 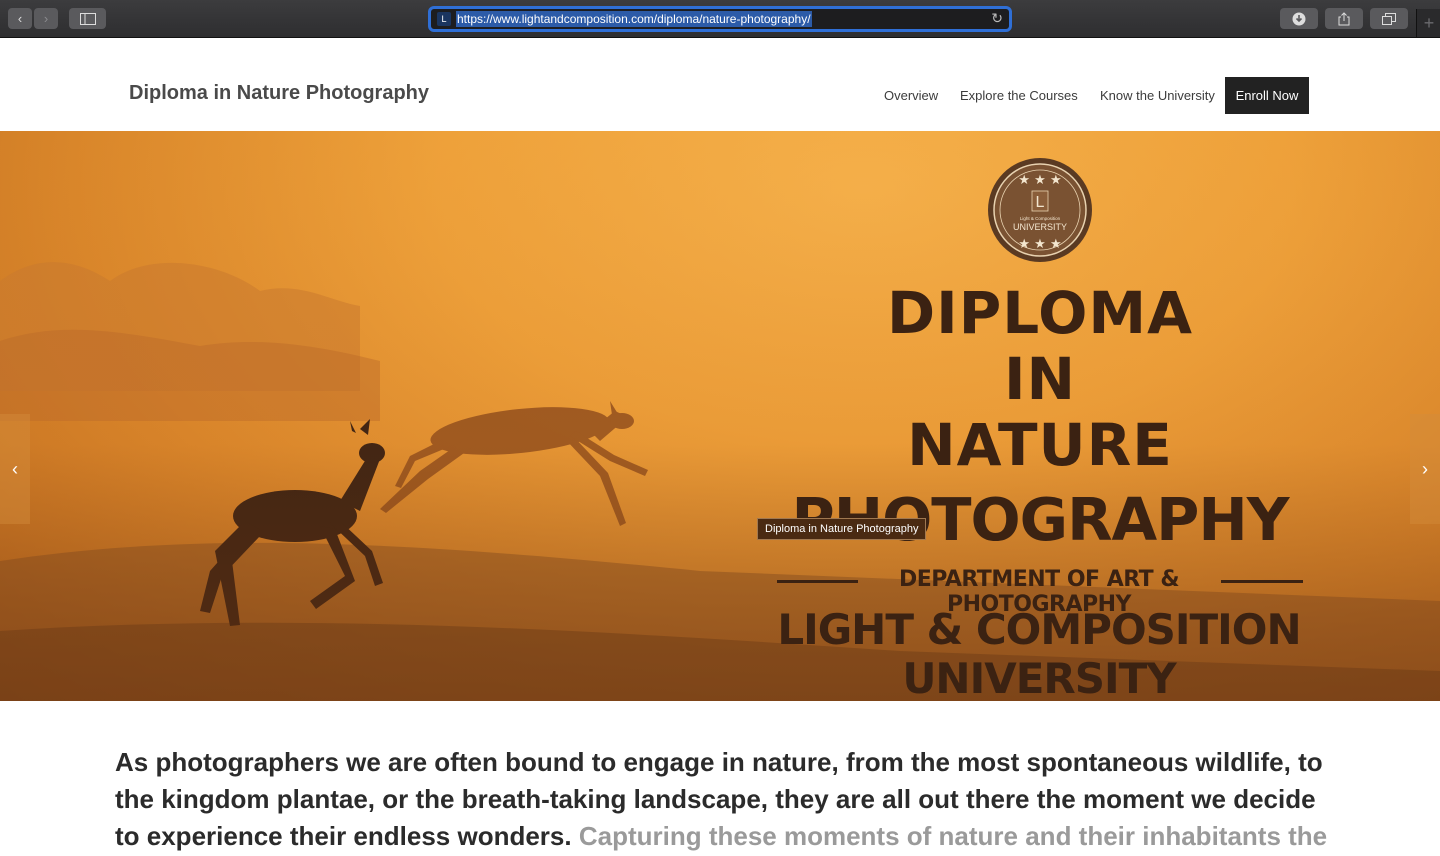 What do you see at coordinates (817, 581) in the screenshot?
I see `divider-left` at bounding box center [817, 581].